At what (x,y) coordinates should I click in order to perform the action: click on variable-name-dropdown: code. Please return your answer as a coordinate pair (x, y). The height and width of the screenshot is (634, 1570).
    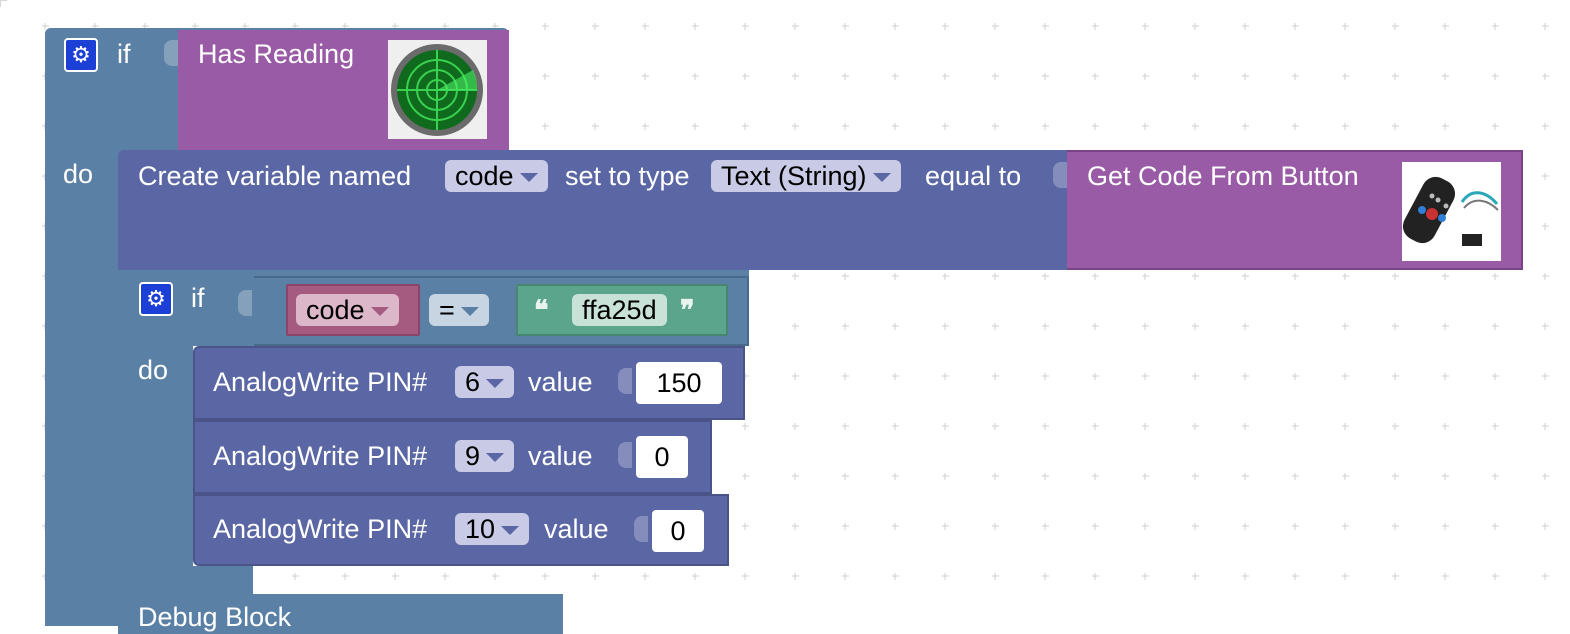
    Looking at the image, I should click on (496, 176).